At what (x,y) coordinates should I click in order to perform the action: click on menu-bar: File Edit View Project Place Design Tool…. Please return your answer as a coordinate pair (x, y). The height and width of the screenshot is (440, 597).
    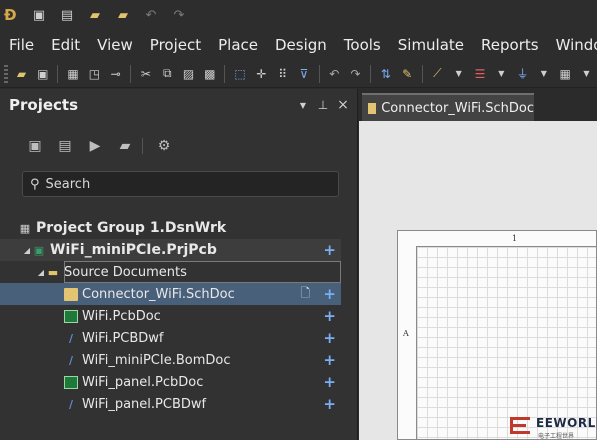
    Looking at the image, I should click on (298, 45).